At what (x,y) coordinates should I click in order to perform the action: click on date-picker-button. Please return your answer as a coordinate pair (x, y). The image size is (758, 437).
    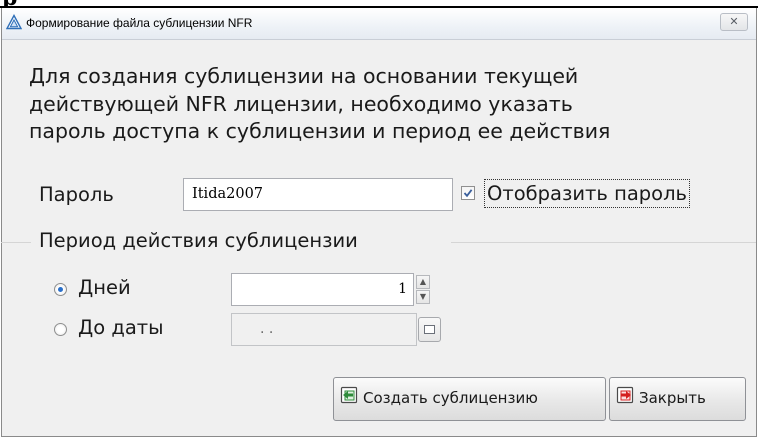
    Looking at the image, I should click on (429, 329).